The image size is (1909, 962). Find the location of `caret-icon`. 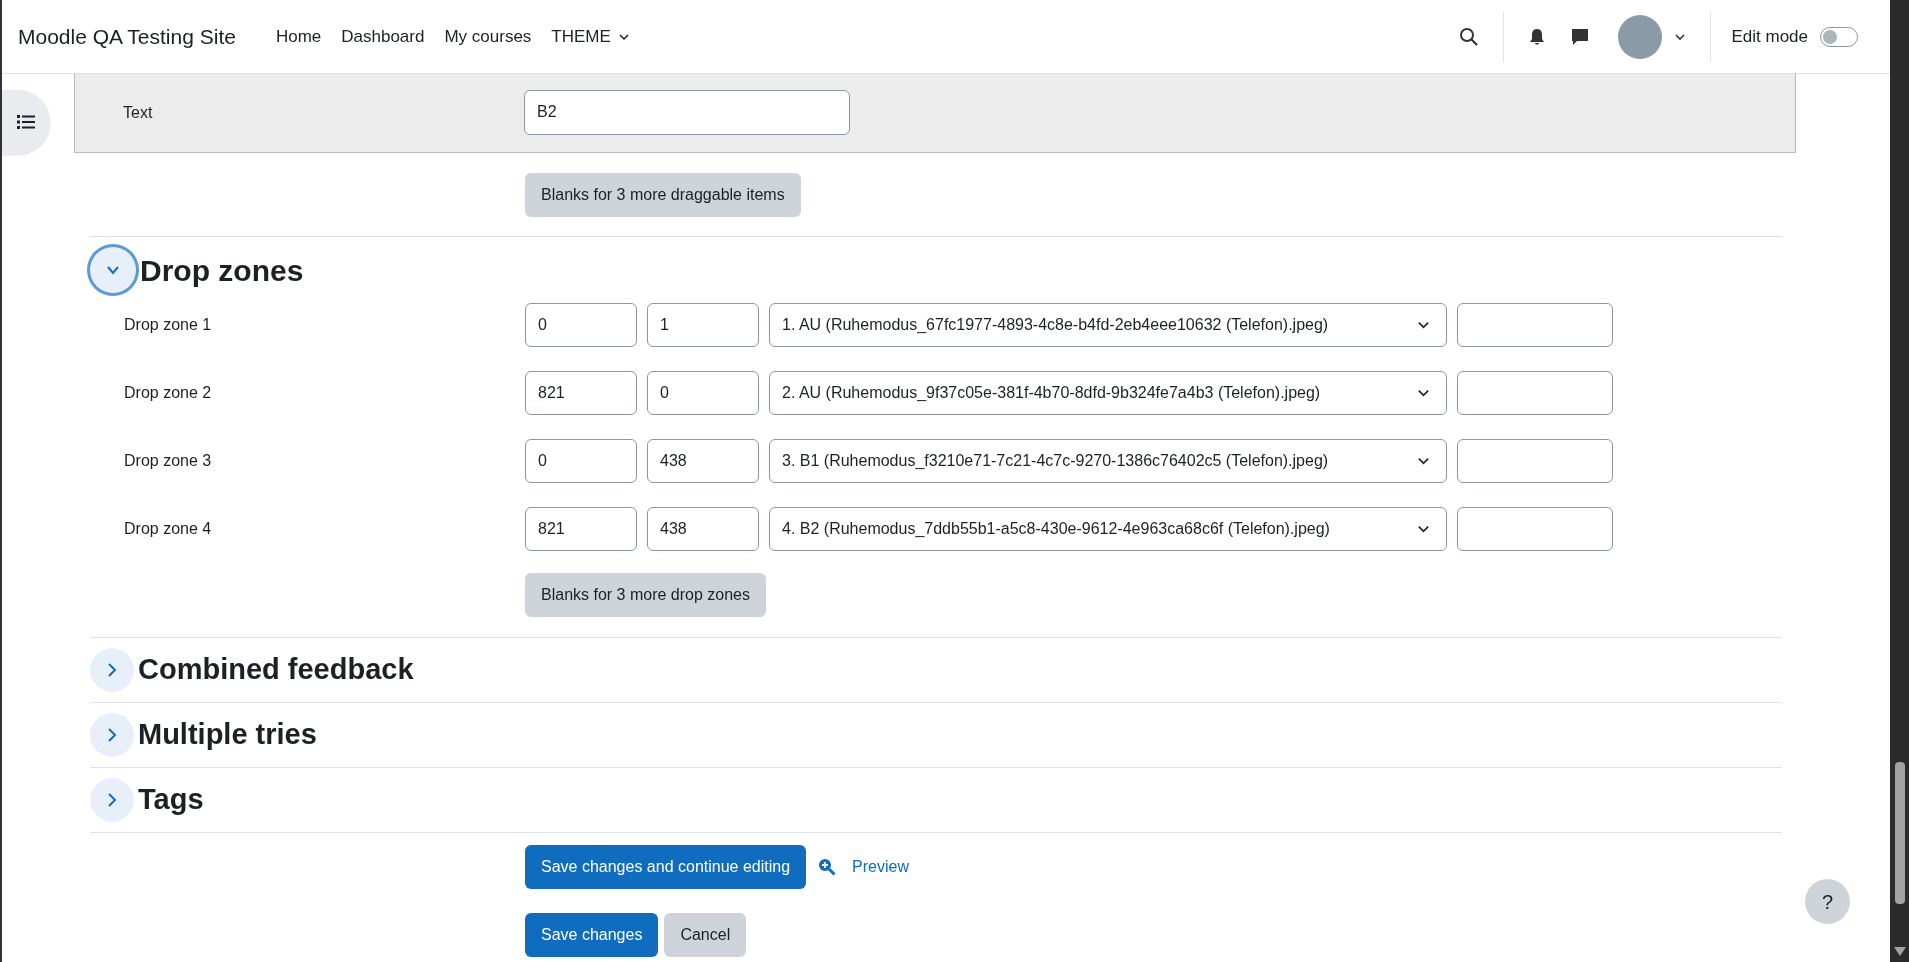

caret-icon is located at coordinates (623, 36).